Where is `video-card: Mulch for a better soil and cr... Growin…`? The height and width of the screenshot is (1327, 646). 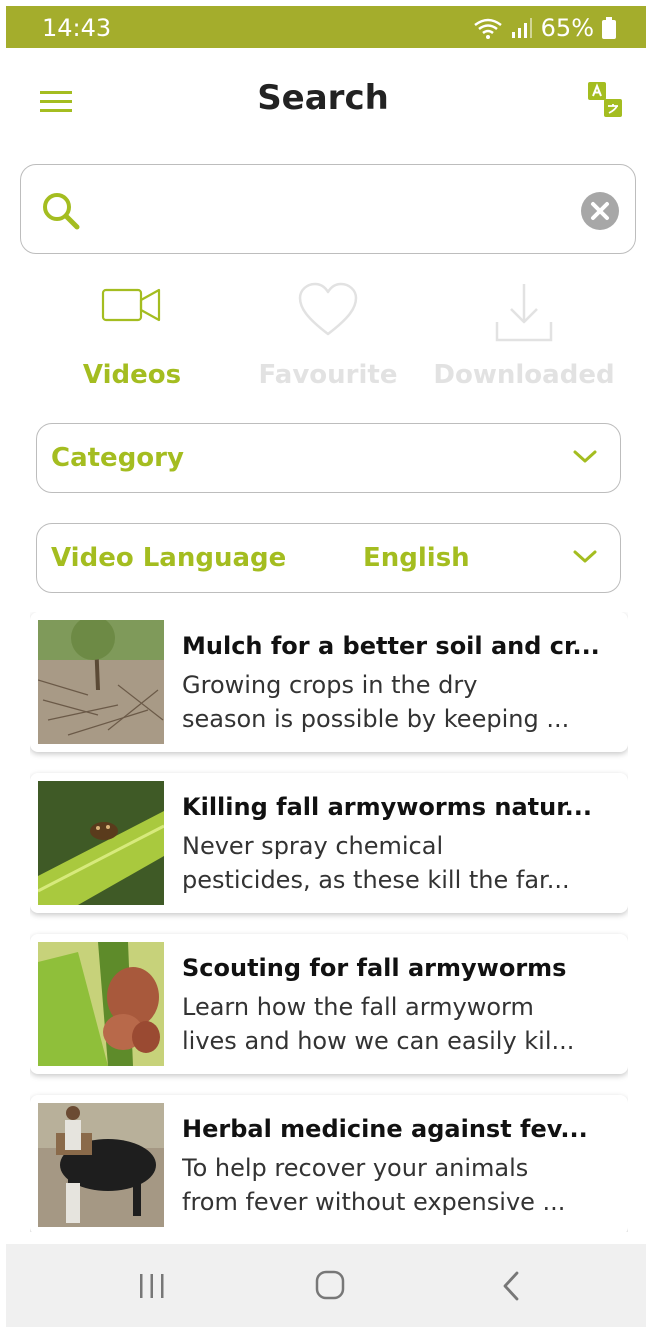 video-card: Mulch for a better soil and cr... Growin… is located at coordinates (329, 682).